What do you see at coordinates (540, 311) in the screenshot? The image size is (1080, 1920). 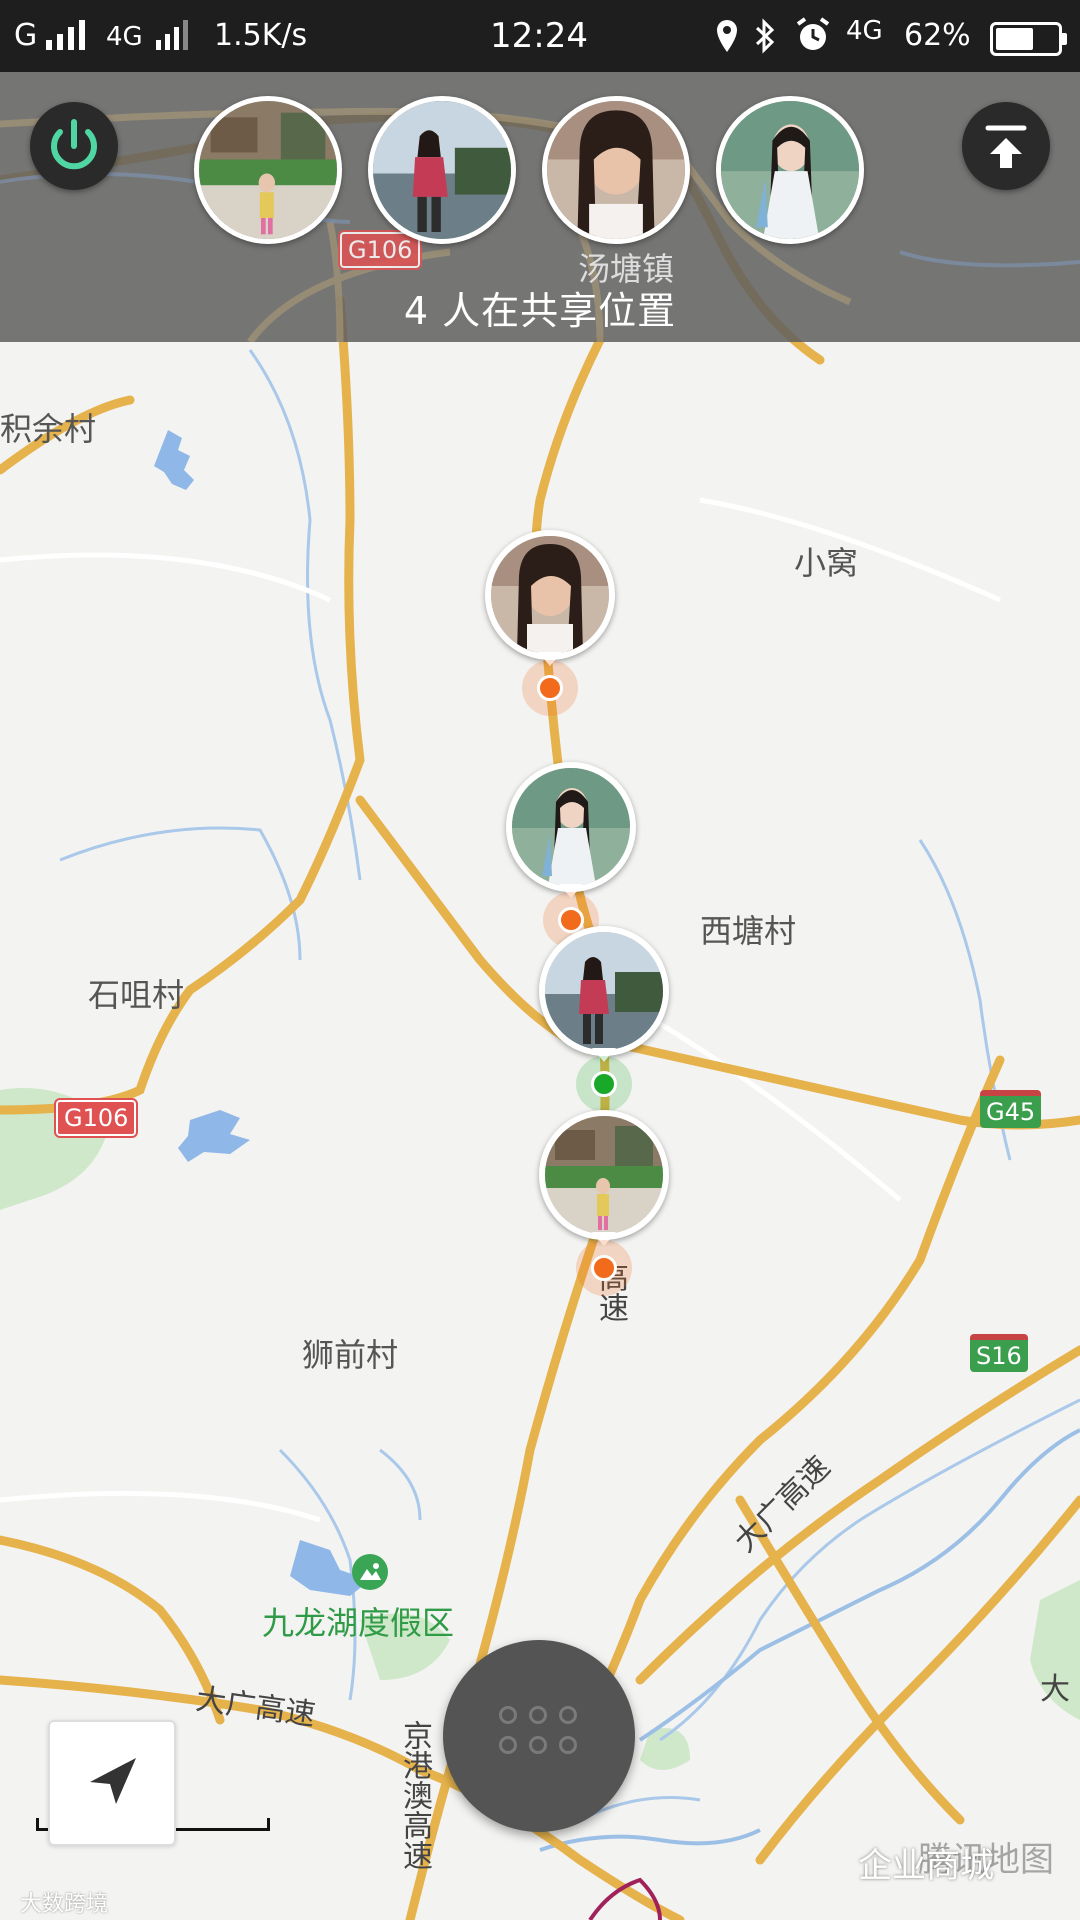 I see `sharing-count-text: 4 人在共享位置` at bounding box center [540, 311].